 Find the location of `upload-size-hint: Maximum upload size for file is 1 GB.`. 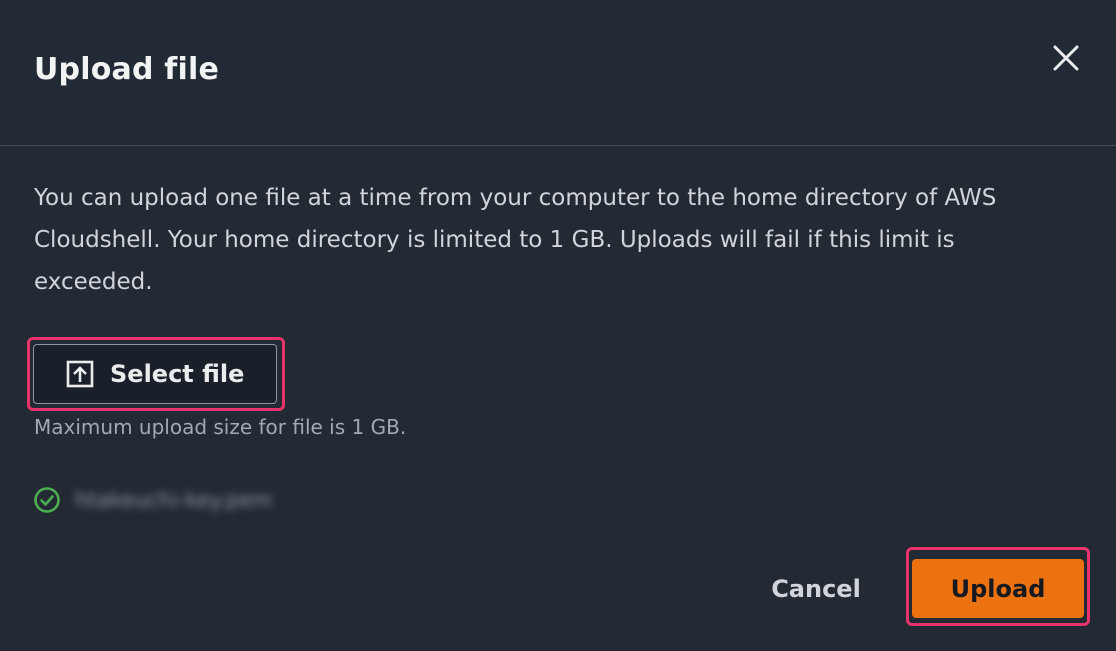

upload-size-hint: Maximum upload size for file is 1 GB. is located at coordinates (220, 427).